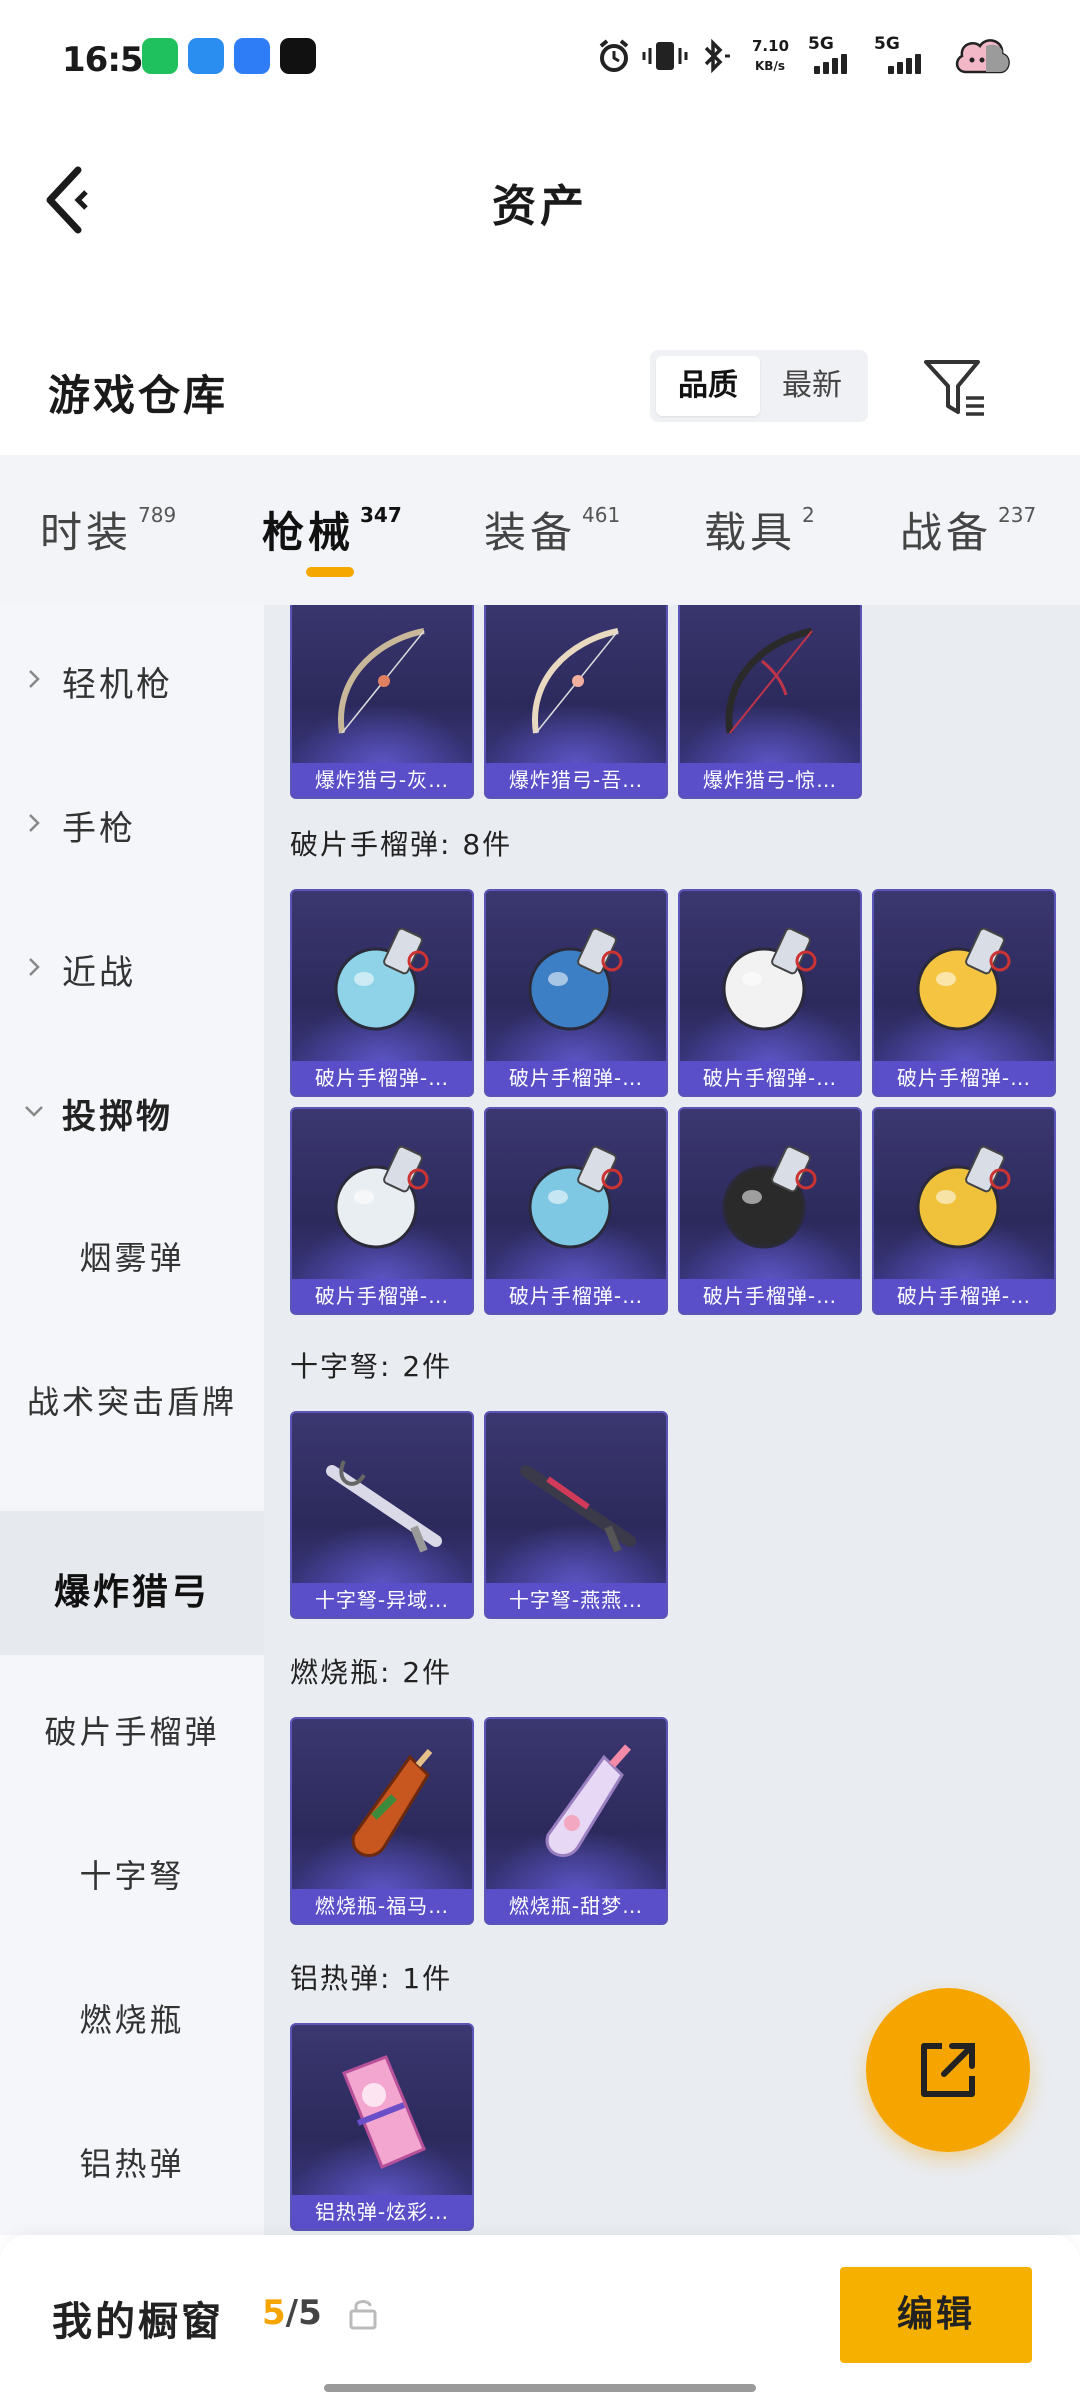 This screenshot has width=1080, height=2400. Describe the element at coordinates (665, 56) in the screenshot. I see `vibrate-icon` at that location.